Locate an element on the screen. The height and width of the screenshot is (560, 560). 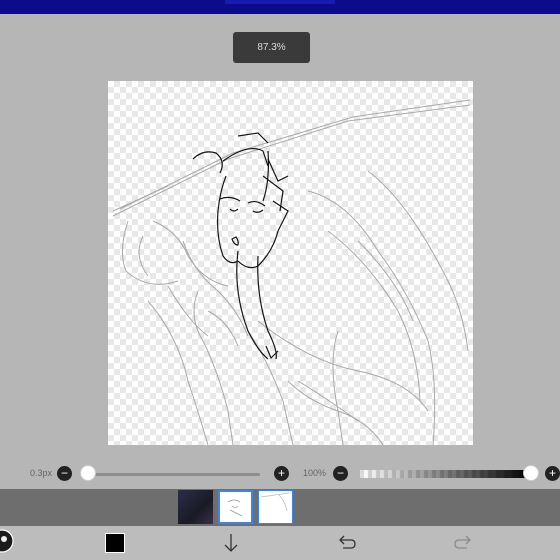
opacity-plus-button: + is located at coordinates (552, 473).